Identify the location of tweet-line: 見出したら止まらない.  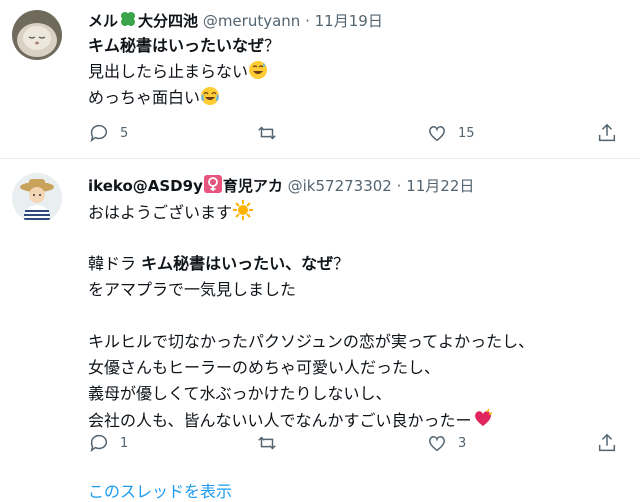
(168, 71).